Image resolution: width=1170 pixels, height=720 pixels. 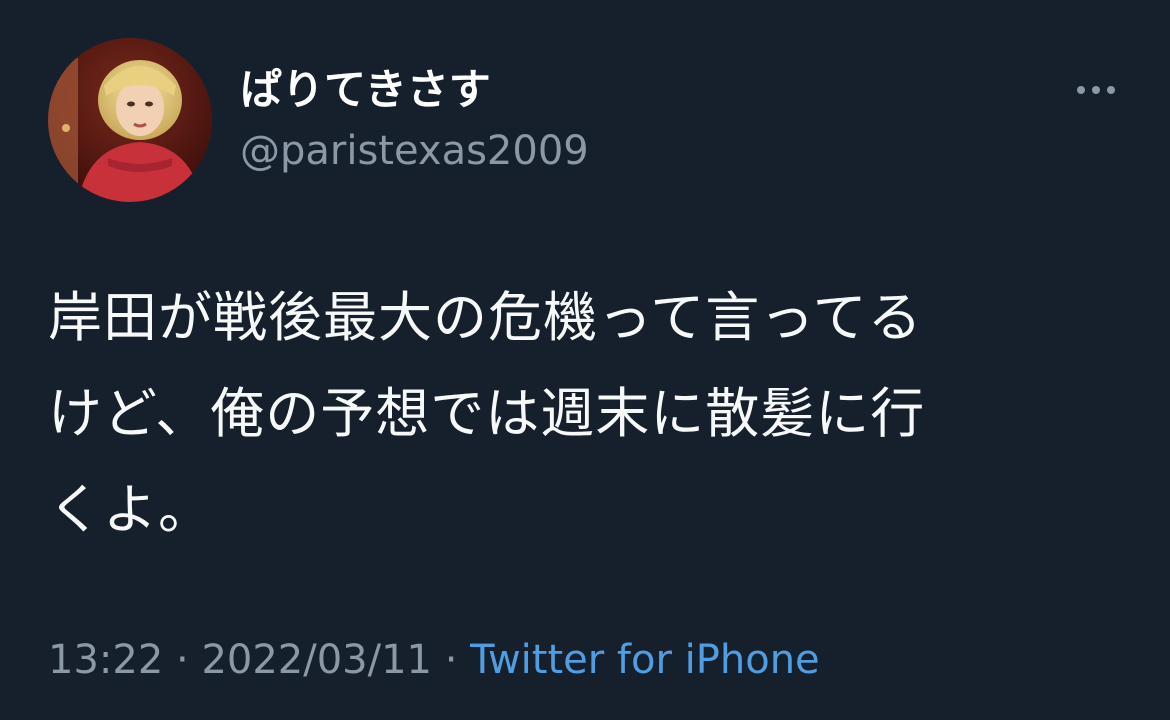 What do you see at coordinates (130, 509) in the screenshot?
I see `tweet-text-line: くよ。` at bounding box center [130, 509].